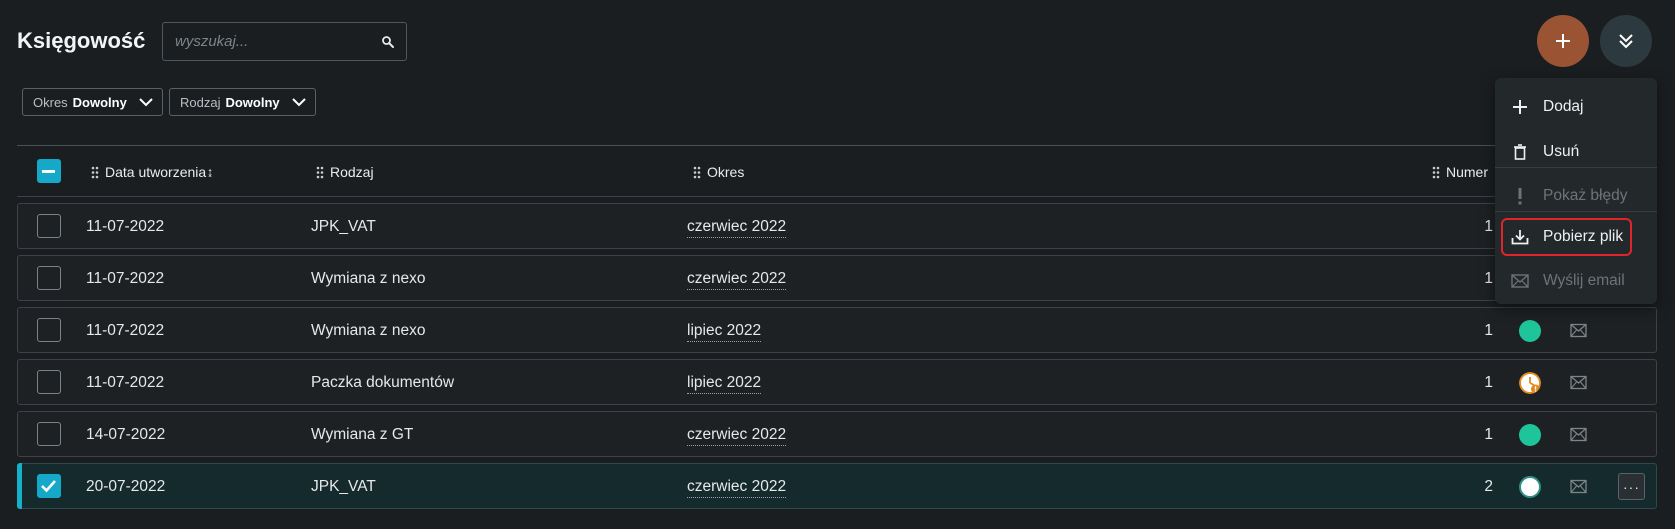  I want to click on download-icon, so click(1520, 237).